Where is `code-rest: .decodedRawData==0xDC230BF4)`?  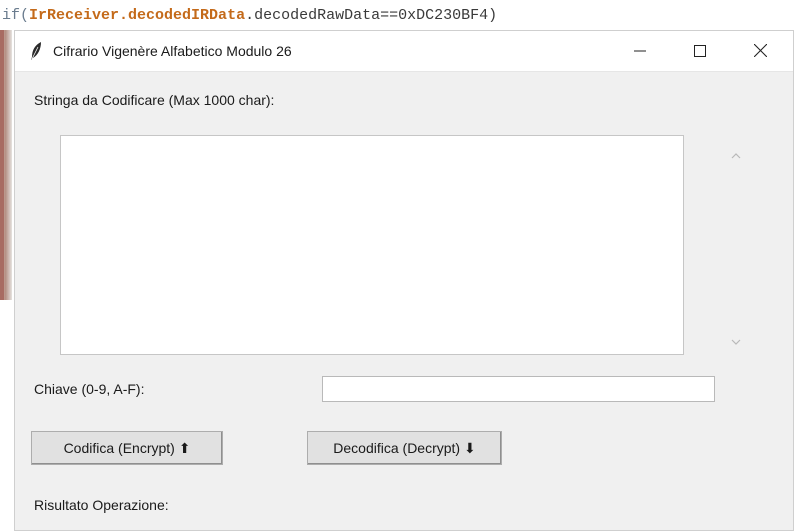
code-rest: .decodedRawData==0xDC230BF4) is located at coordinates (371, 15).